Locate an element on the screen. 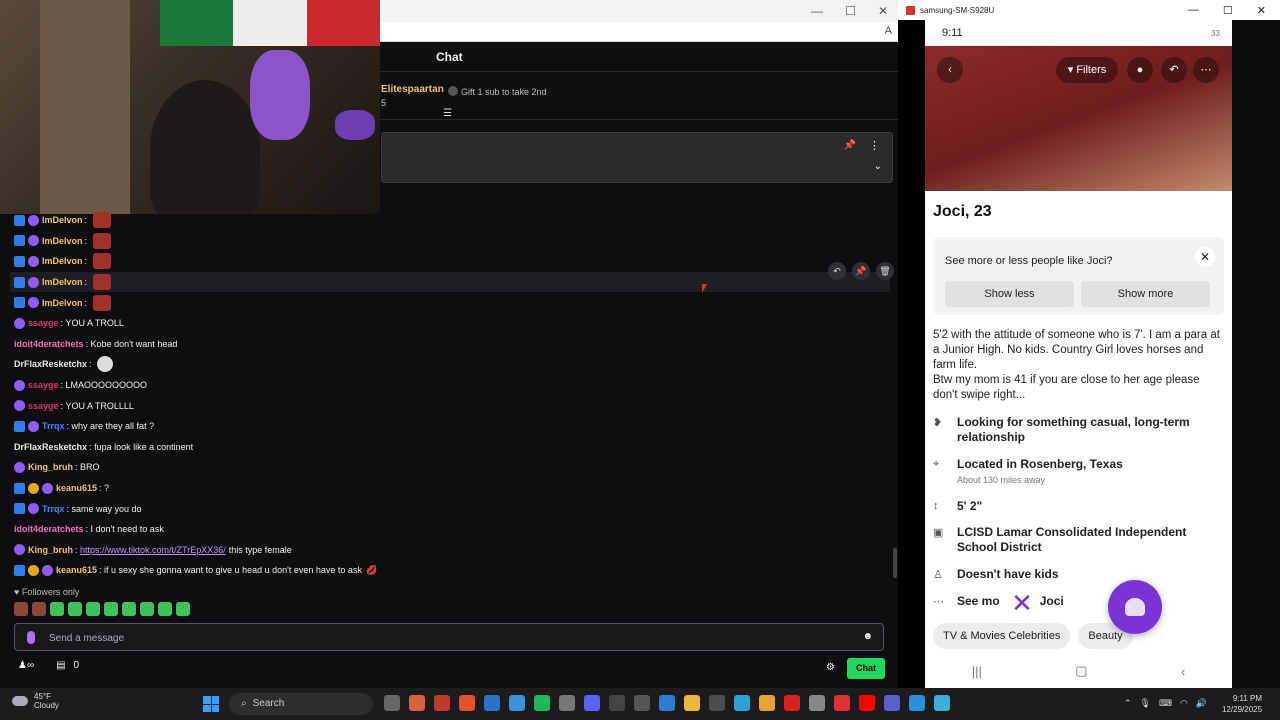  minimize-icon: — is located at coordinates (817, 11).